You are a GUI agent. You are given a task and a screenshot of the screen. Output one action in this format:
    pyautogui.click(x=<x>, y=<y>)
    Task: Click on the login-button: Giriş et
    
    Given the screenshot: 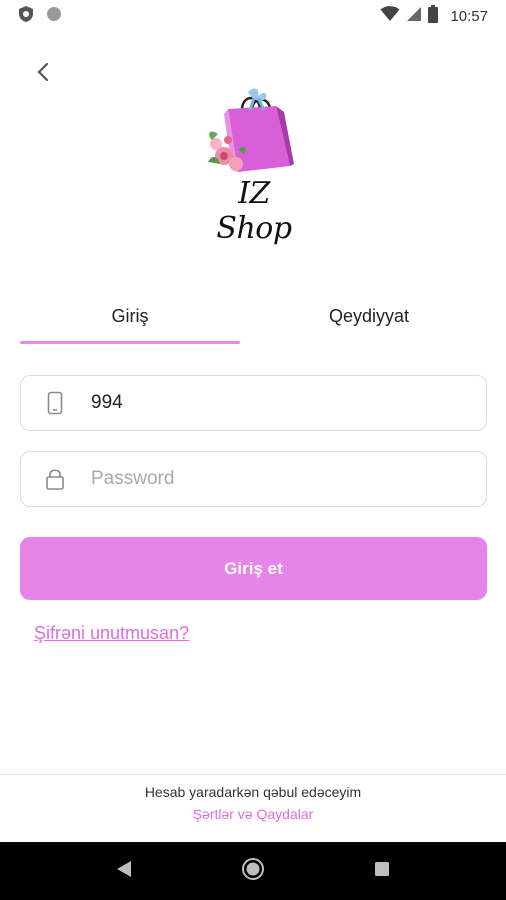 What is the action you would take?
    pyautogui.click(x=253, y=568)
    